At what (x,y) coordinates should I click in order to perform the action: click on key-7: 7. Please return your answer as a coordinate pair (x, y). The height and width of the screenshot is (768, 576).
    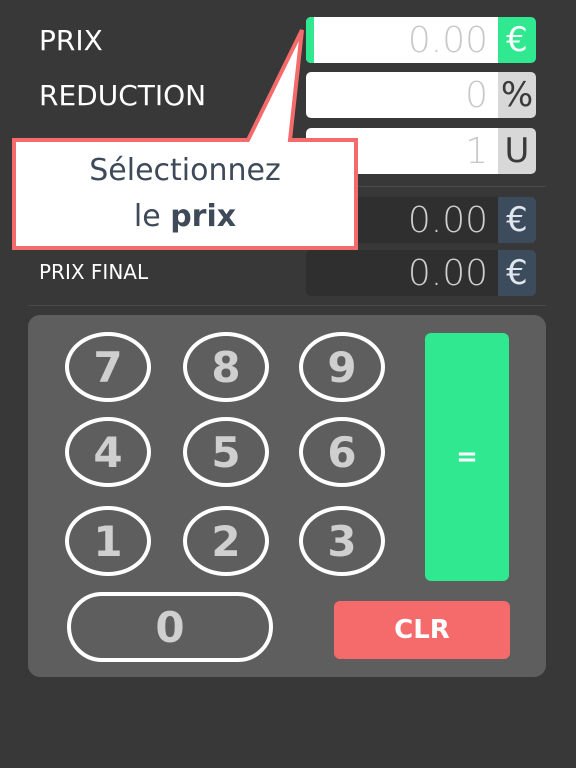
    Looking at the image, I should click on (108, 367).